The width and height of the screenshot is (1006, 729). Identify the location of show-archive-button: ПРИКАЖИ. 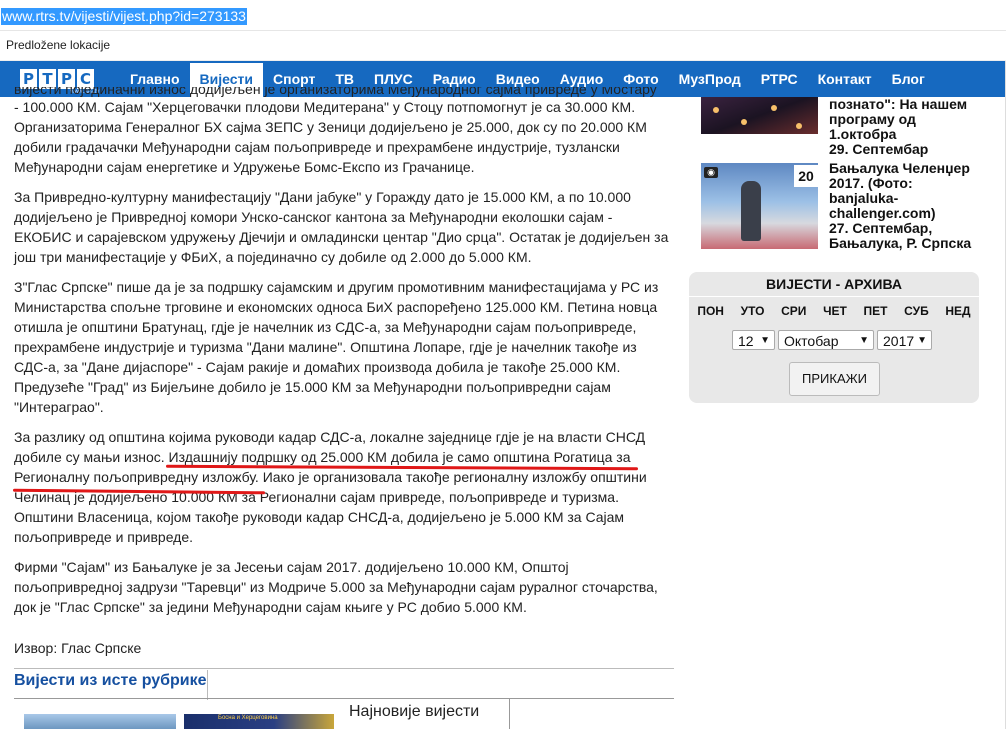
(834, 379).